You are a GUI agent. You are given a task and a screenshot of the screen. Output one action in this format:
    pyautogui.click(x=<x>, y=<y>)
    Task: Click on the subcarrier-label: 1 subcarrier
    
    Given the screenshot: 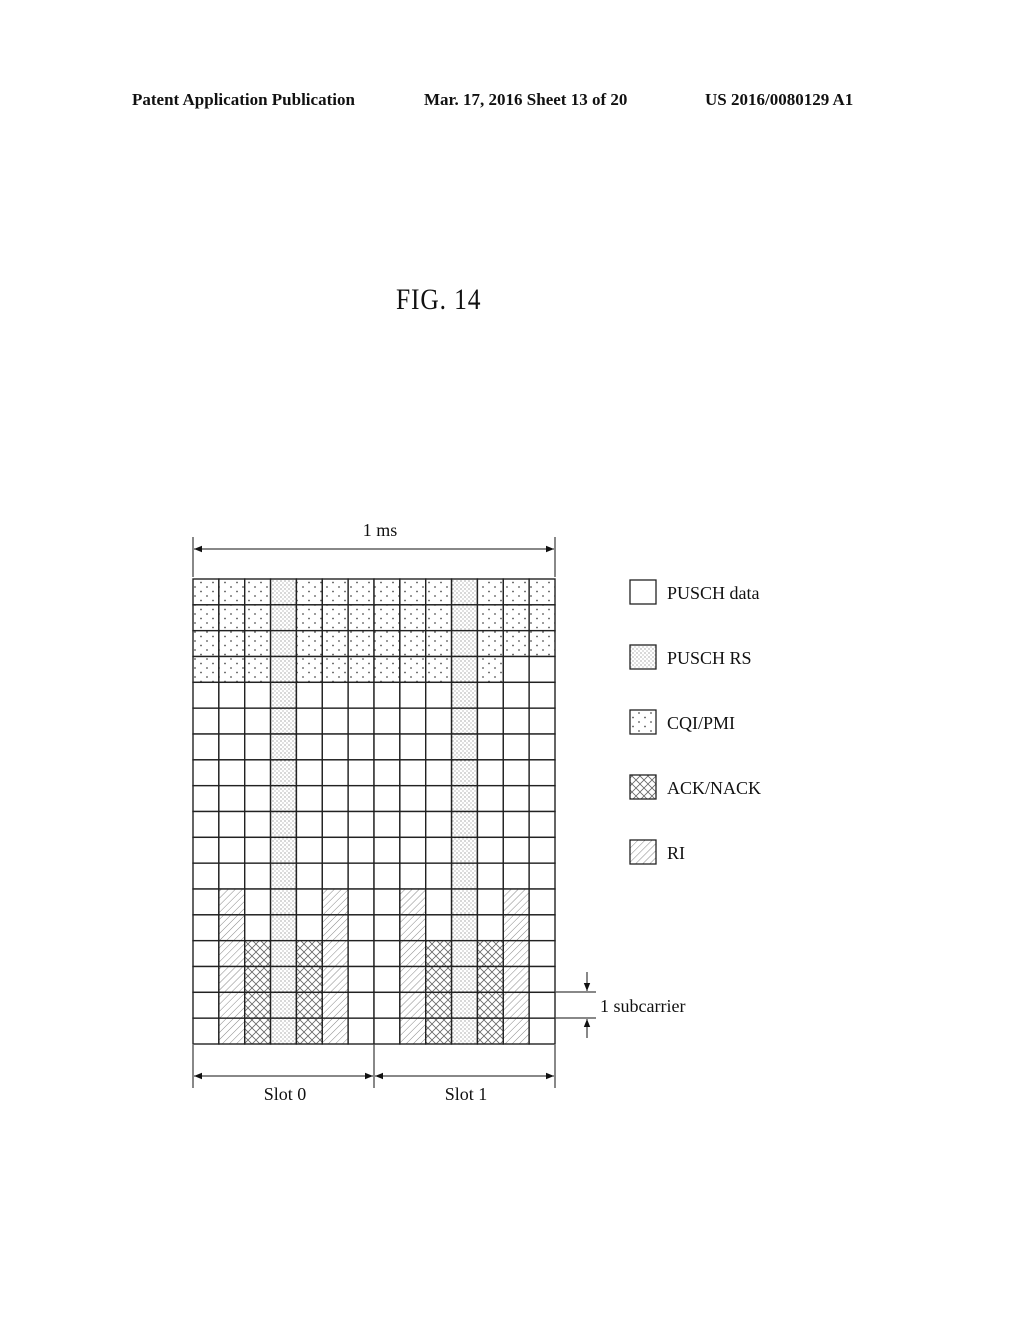 What is the action you would take?
    pyautogui.click(x=642, y=1006)
    